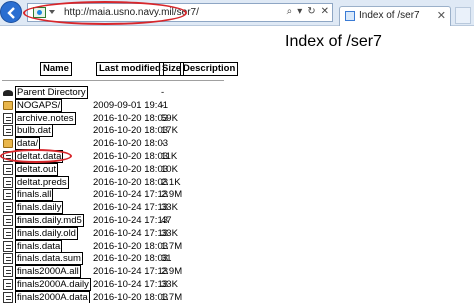 The image size is (474, 303). What do you see at coordinates (333, 41) in the screenshot?
I see `page-title: Index of /ser7` at bounding box center [333, 41].